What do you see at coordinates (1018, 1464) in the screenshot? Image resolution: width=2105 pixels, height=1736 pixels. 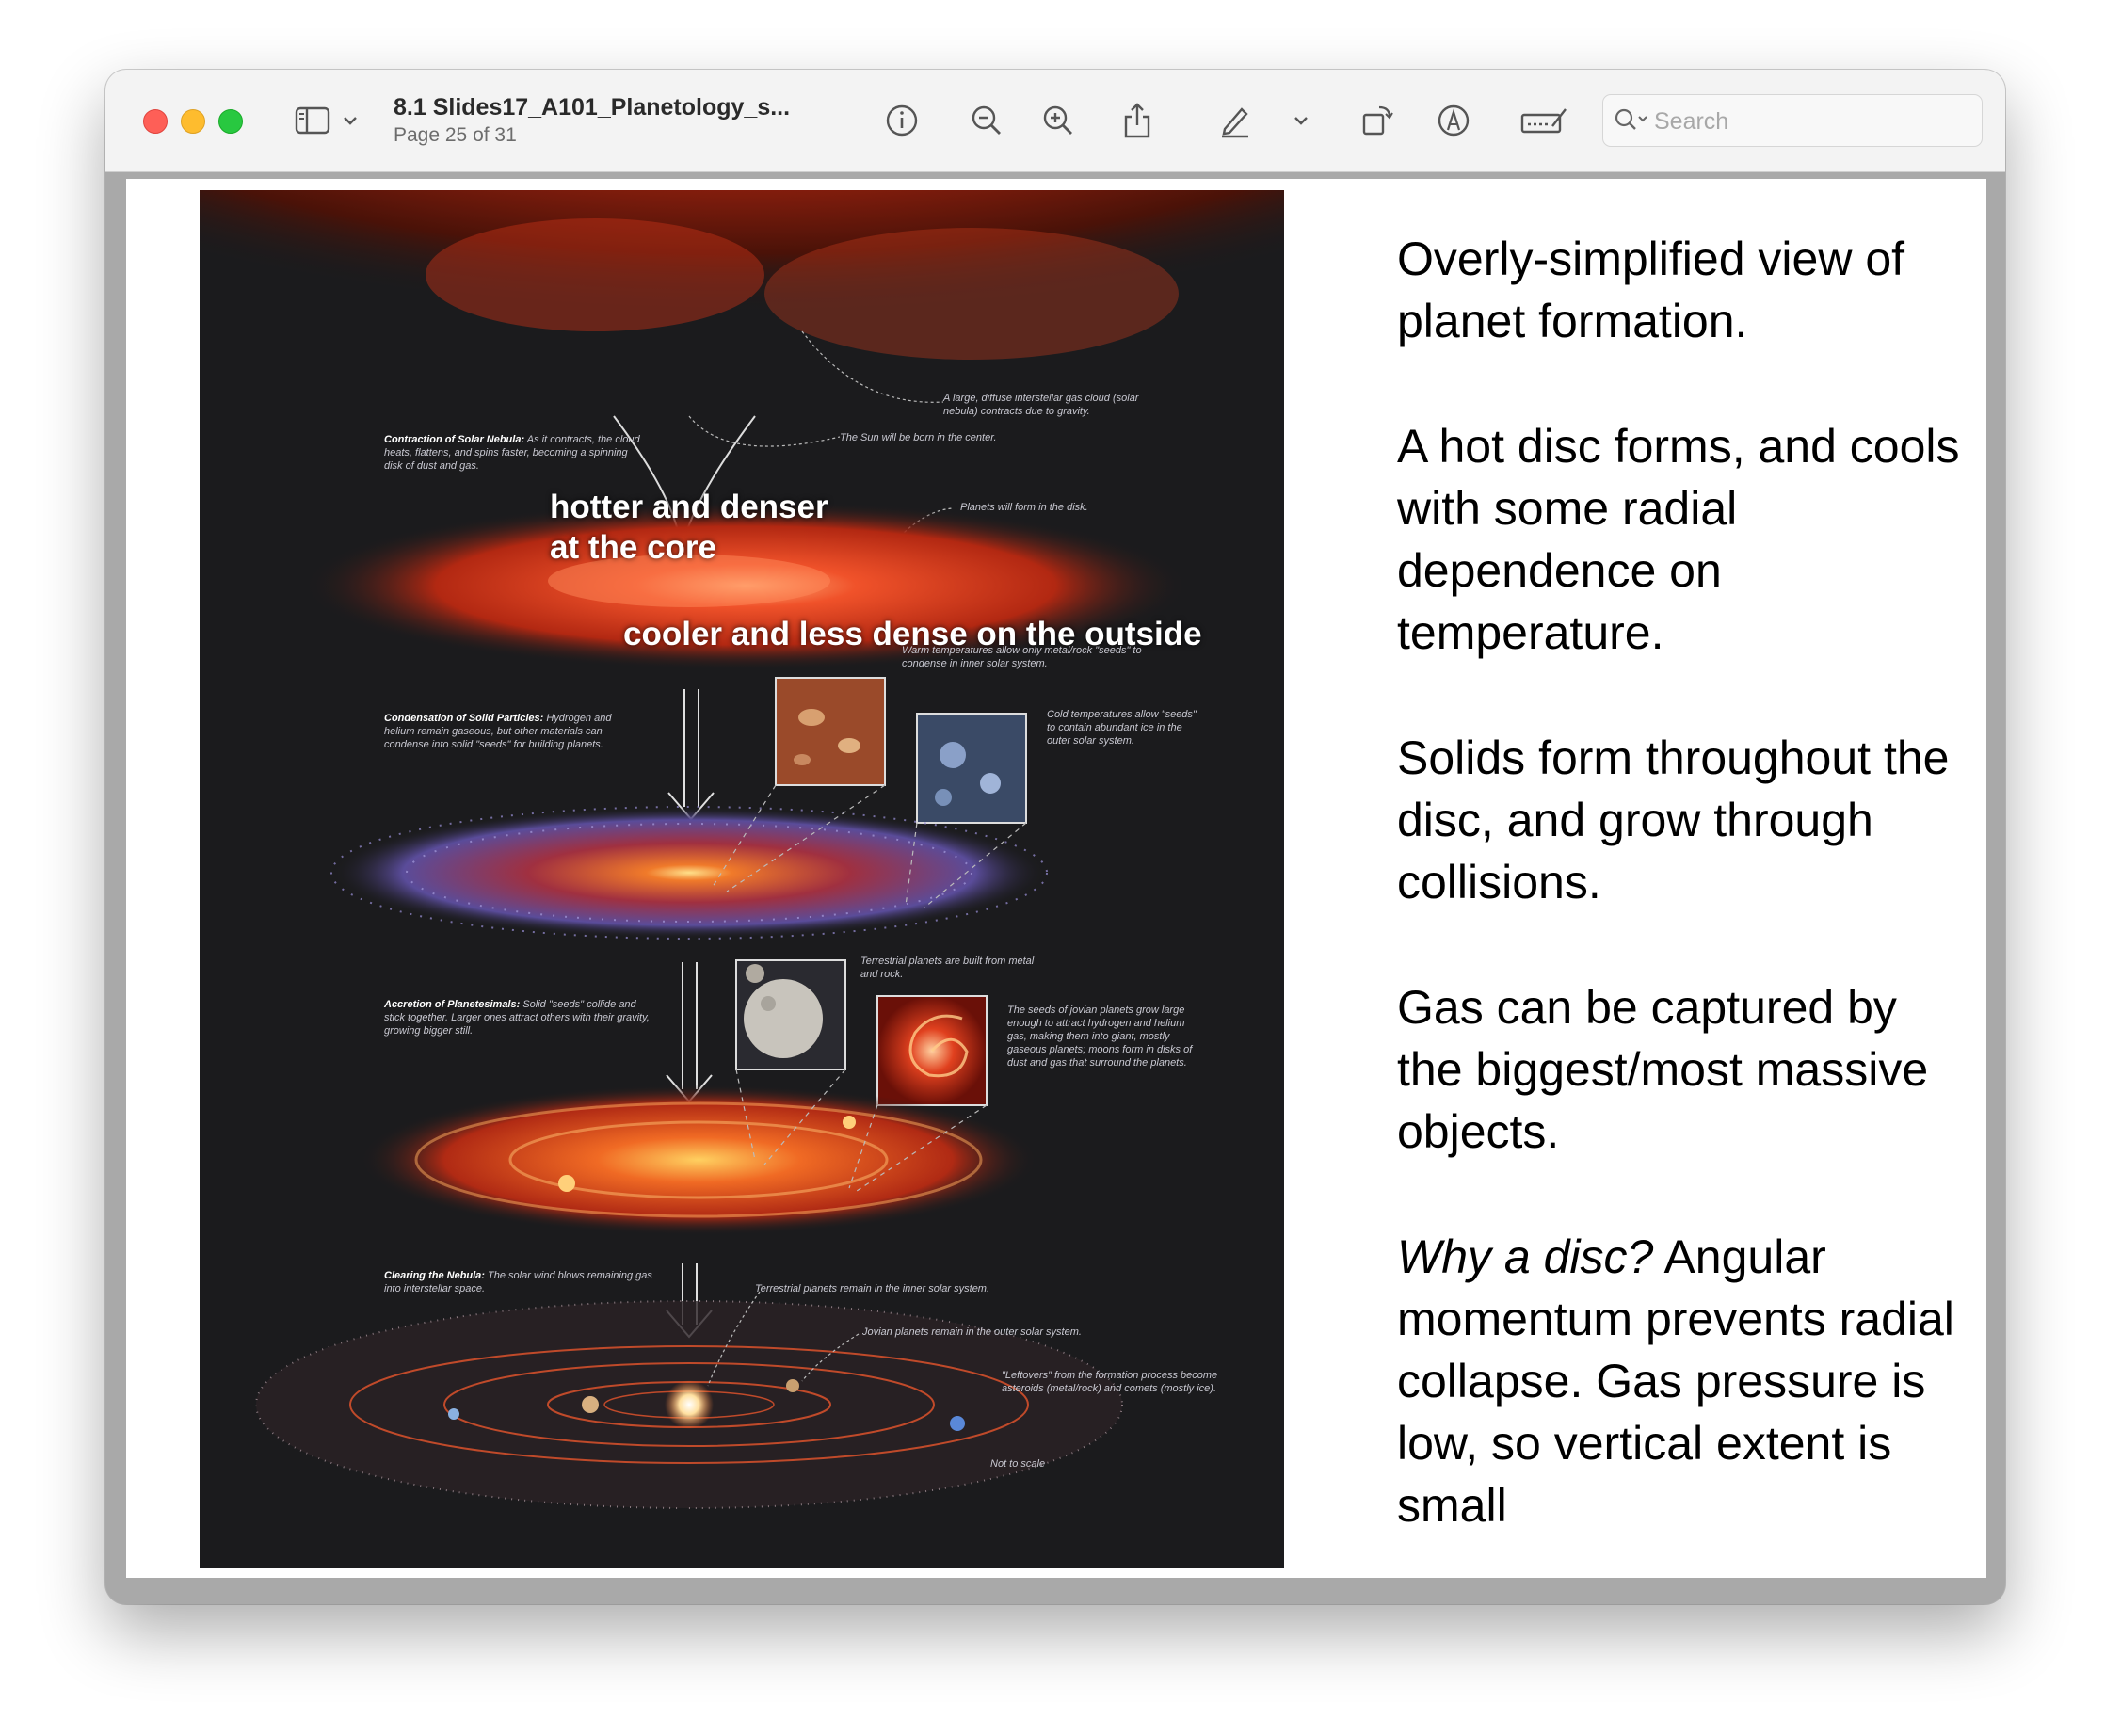 I see `note-not-to-scale: Not to scale` at bounding box center [1018, 1464].